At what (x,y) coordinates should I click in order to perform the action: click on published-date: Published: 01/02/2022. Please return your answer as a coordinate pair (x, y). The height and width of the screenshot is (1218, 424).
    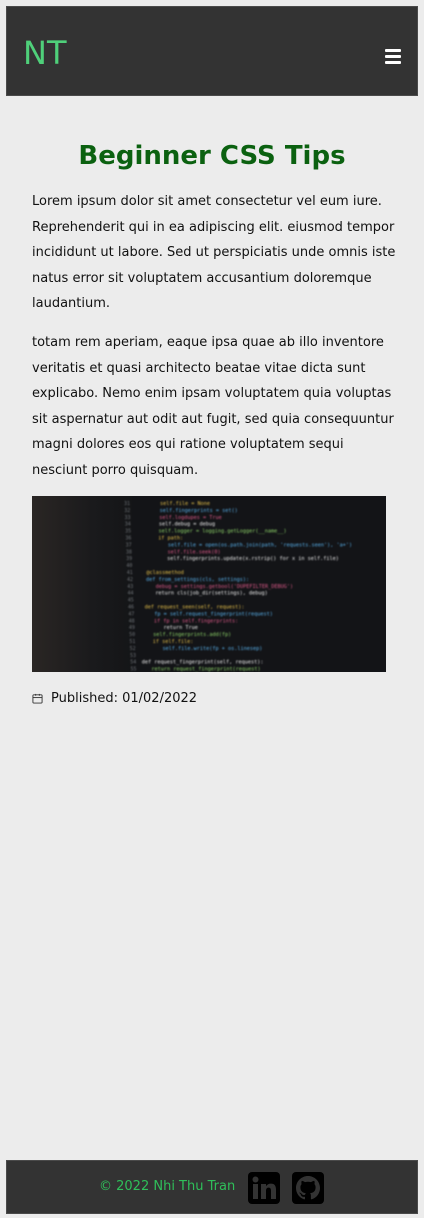
    Looking at the image, I should click on (114, 698).